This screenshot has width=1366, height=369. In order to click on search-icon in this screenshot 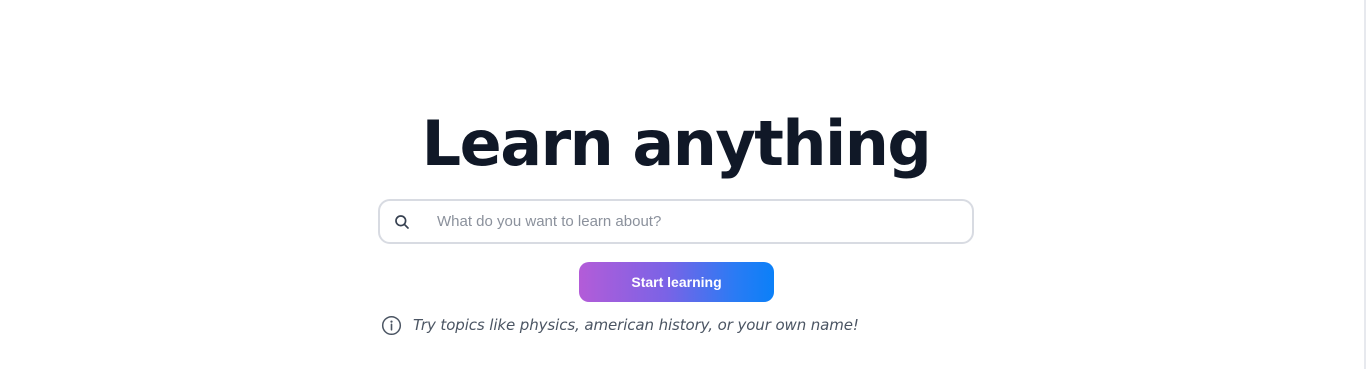, I will do `click(402, 222)`.